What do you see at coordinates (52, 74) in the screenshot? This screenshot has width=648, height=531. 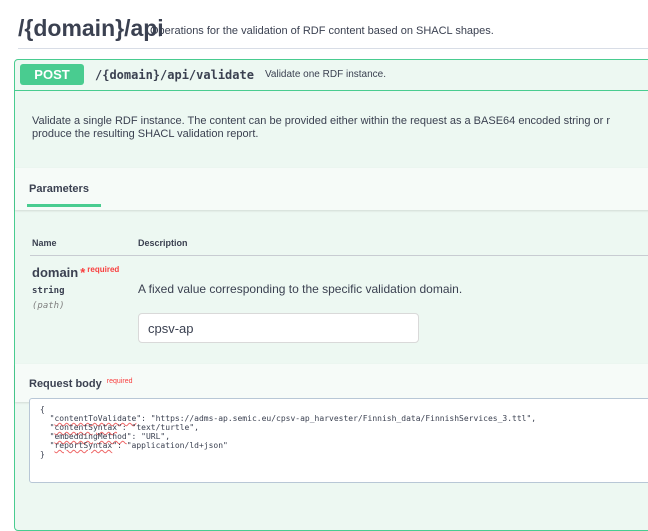 I see `method-badge: POST` at bounding box center [52, 74].